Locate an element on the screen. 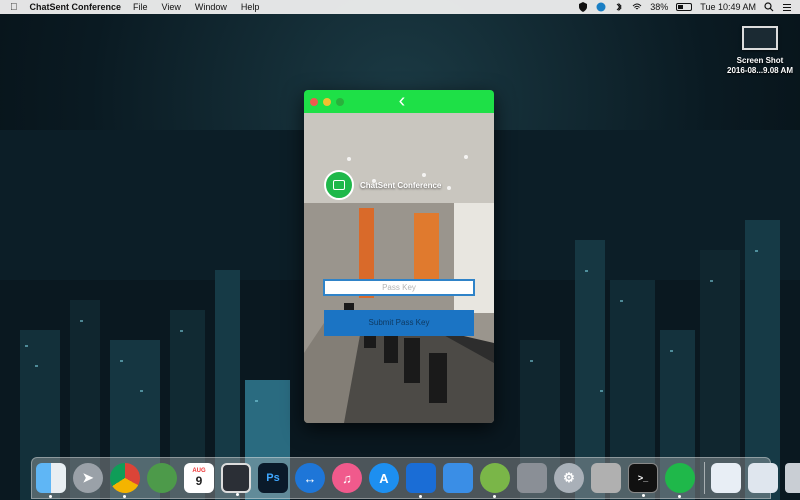 The image size is (800, 500). teamviewer-icon: ↔ is located at coordinates (310, 478).